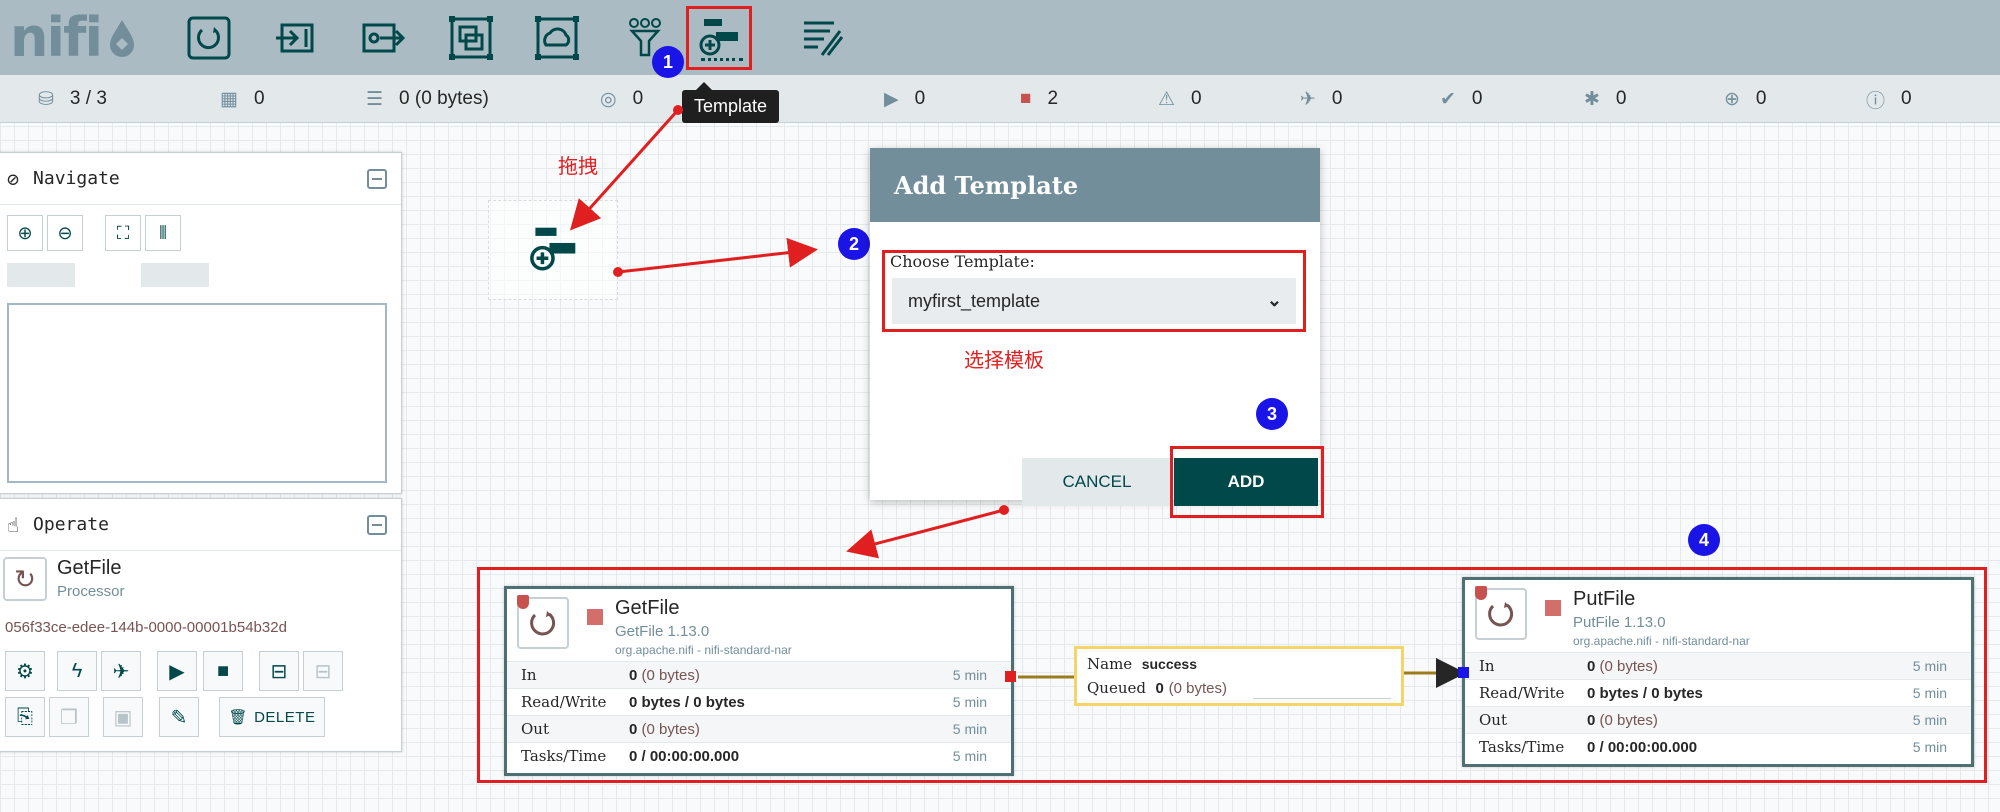 The width and height of the screenshot is (2000, 812). I want to click on status-stopped: ■ 2, so click(1039, 98).